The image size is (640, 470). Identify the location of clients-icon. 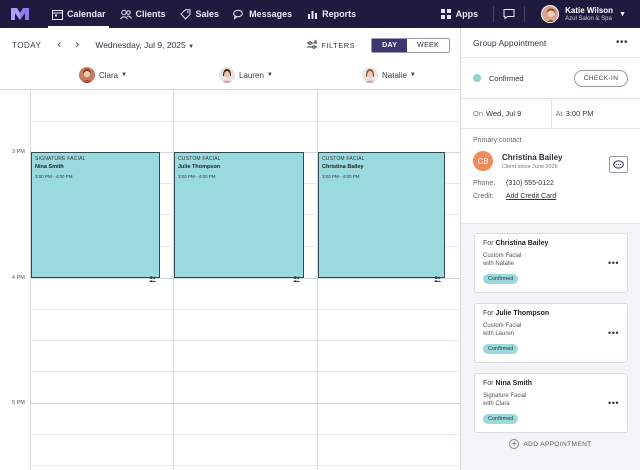
(125, 14).